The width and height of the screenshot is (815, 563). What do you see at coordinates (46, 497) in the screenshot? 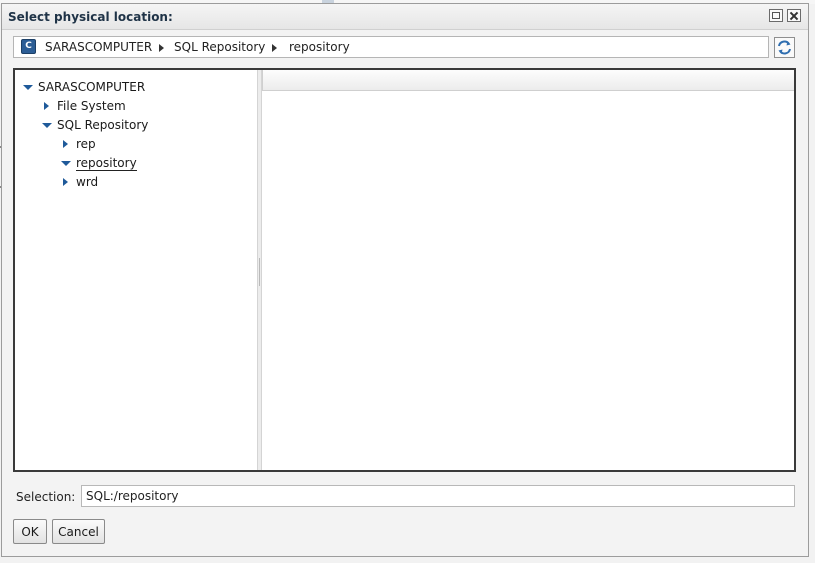
I see `selection-label: Selection:` at bounding box center [46, 497].